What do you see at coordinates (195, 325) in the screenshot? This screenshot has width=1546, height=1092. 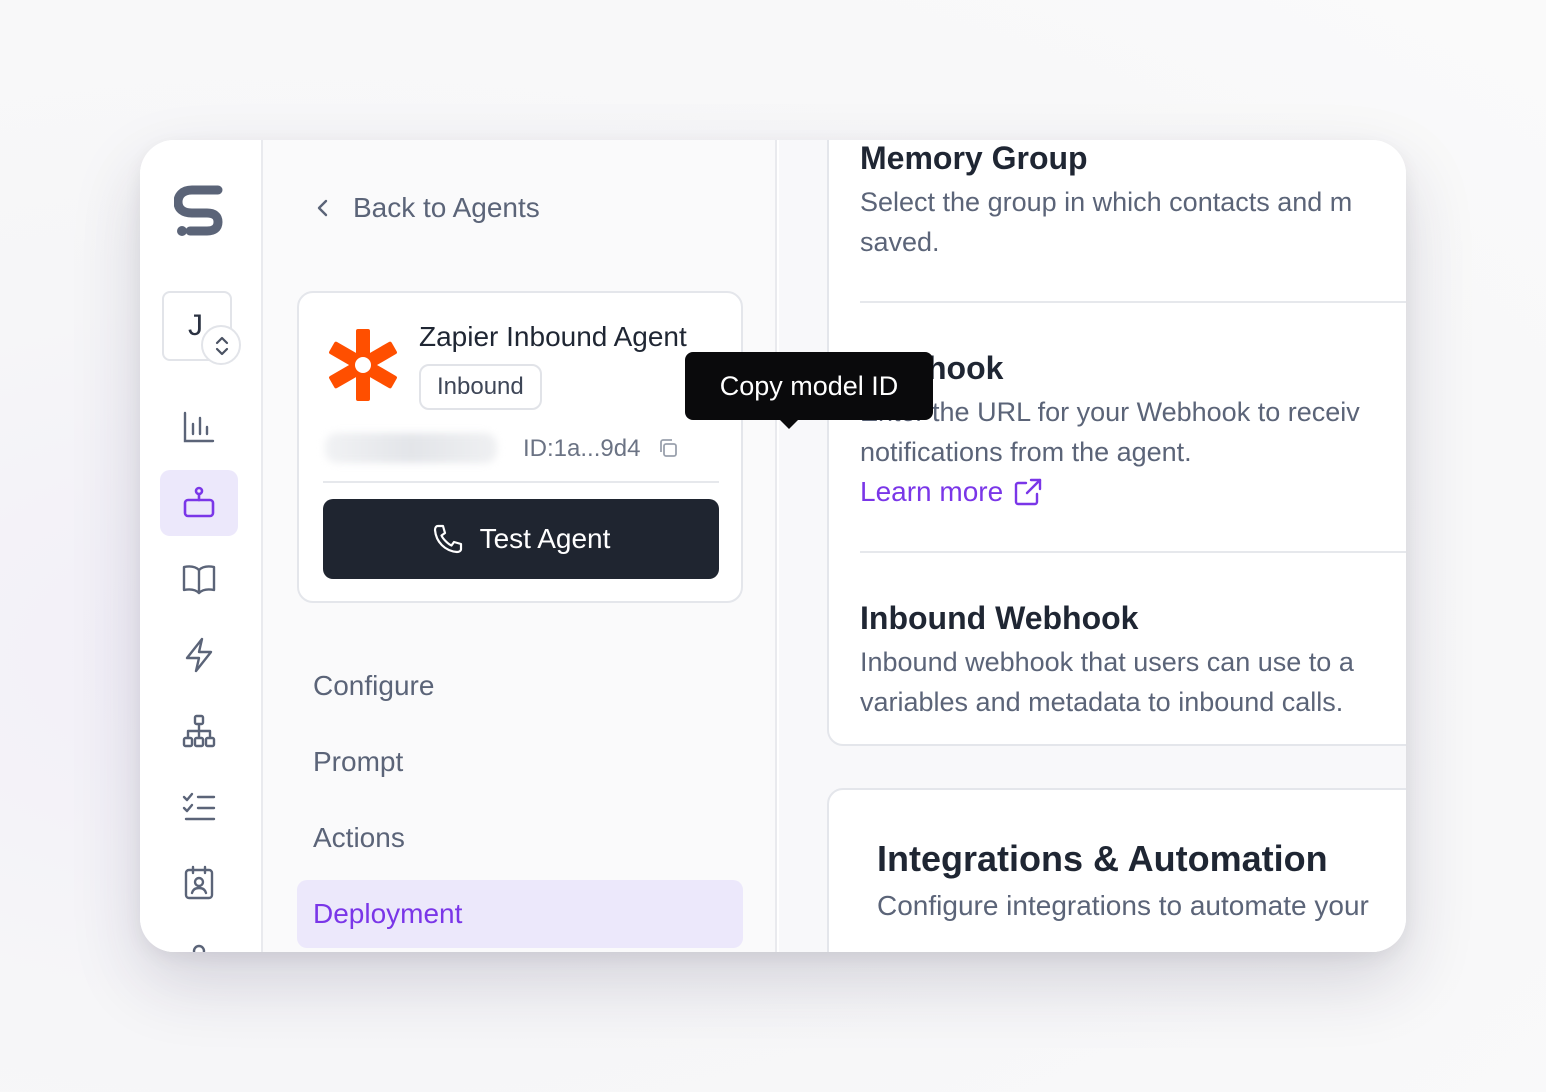 I see `account-initial: J` at bounding box center [195, 325].